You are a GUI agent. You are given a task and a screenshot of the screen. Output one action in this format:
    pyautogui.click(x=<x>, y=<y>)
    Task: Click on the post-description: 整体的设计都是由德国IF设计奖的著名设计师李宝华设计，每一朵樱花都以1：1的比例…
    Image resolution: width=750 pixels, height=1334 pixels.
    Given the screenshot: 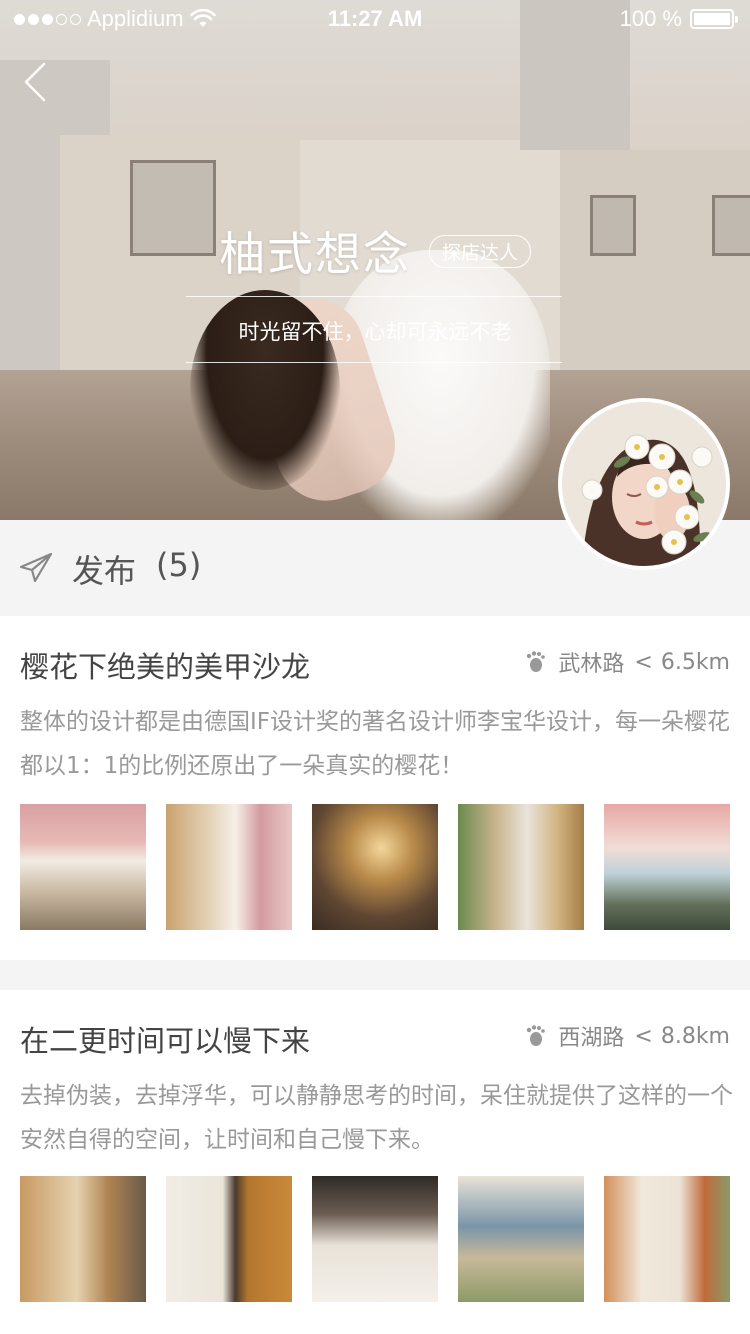 What is the action you would take?
    pyautogui.click(x=375, y=744)
    